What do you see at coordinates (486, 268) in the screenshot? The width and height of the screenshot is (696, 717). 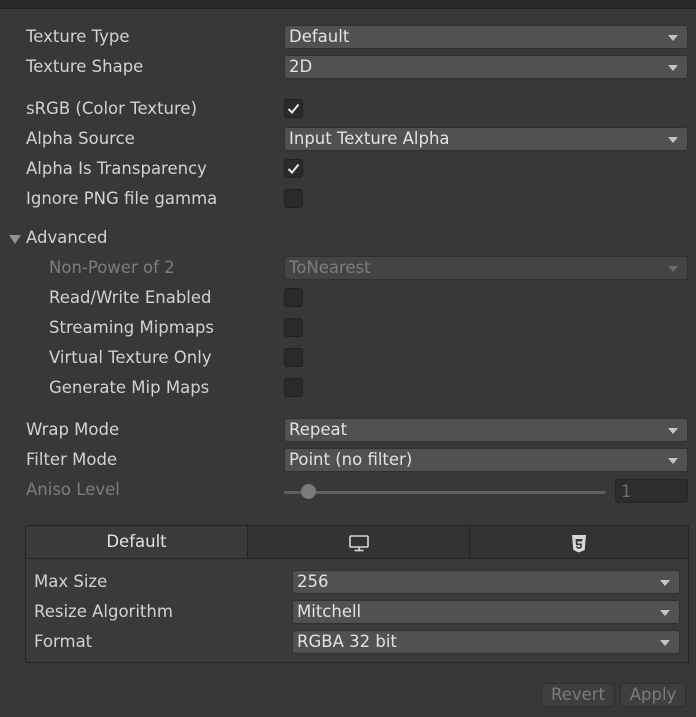 I see `non-power-of-2-dropdown: ToNearest` at bounding box center [486, 268].